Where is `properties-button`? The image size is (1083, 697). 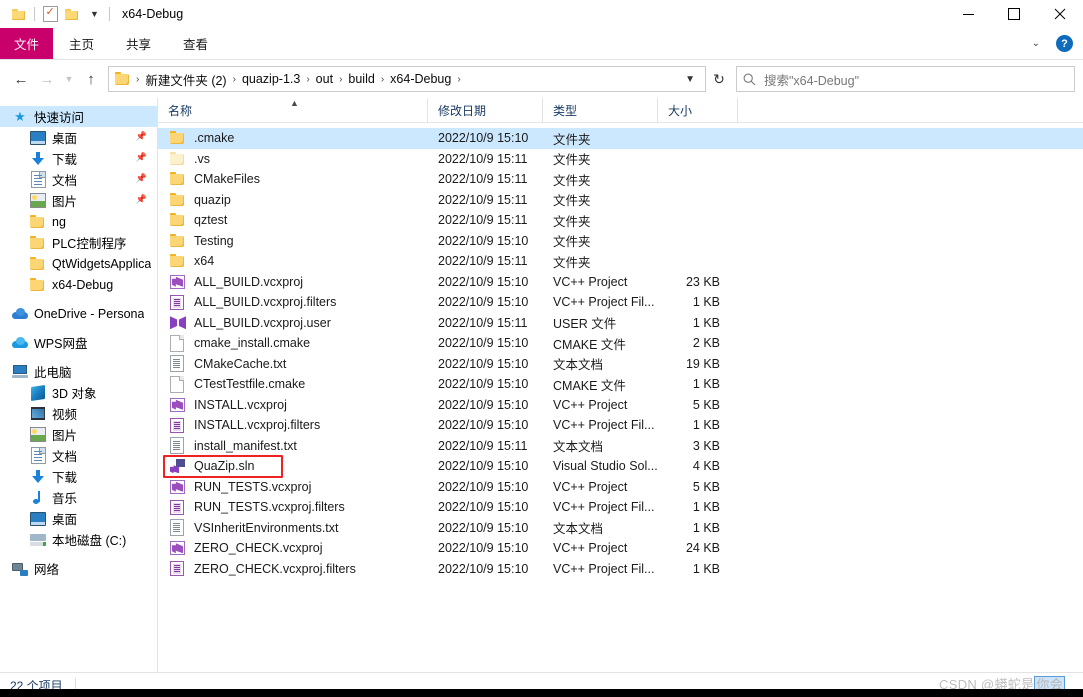
properties-button is located at coordinates (50, 14).